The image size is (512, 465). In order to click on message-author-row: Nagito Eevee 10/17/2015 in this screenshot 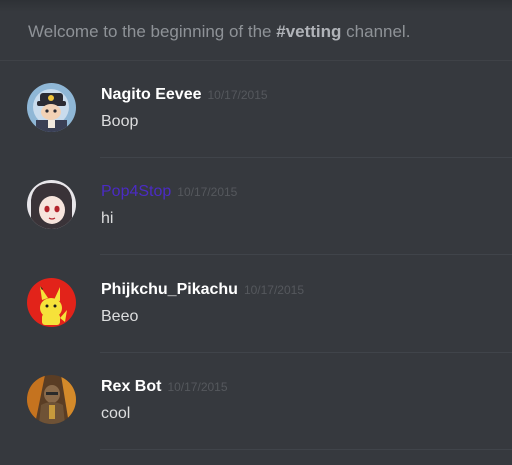, I will do `click(184, 95)`.